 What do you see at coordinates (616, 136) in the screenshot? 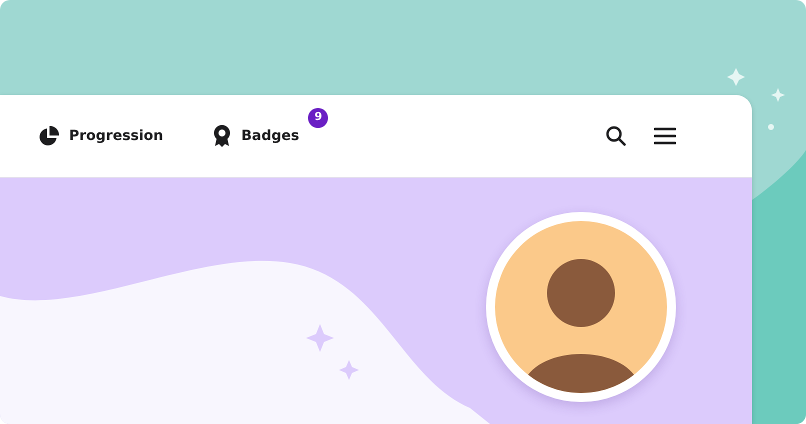
I see `search-button` at bounding box center [616, 136].